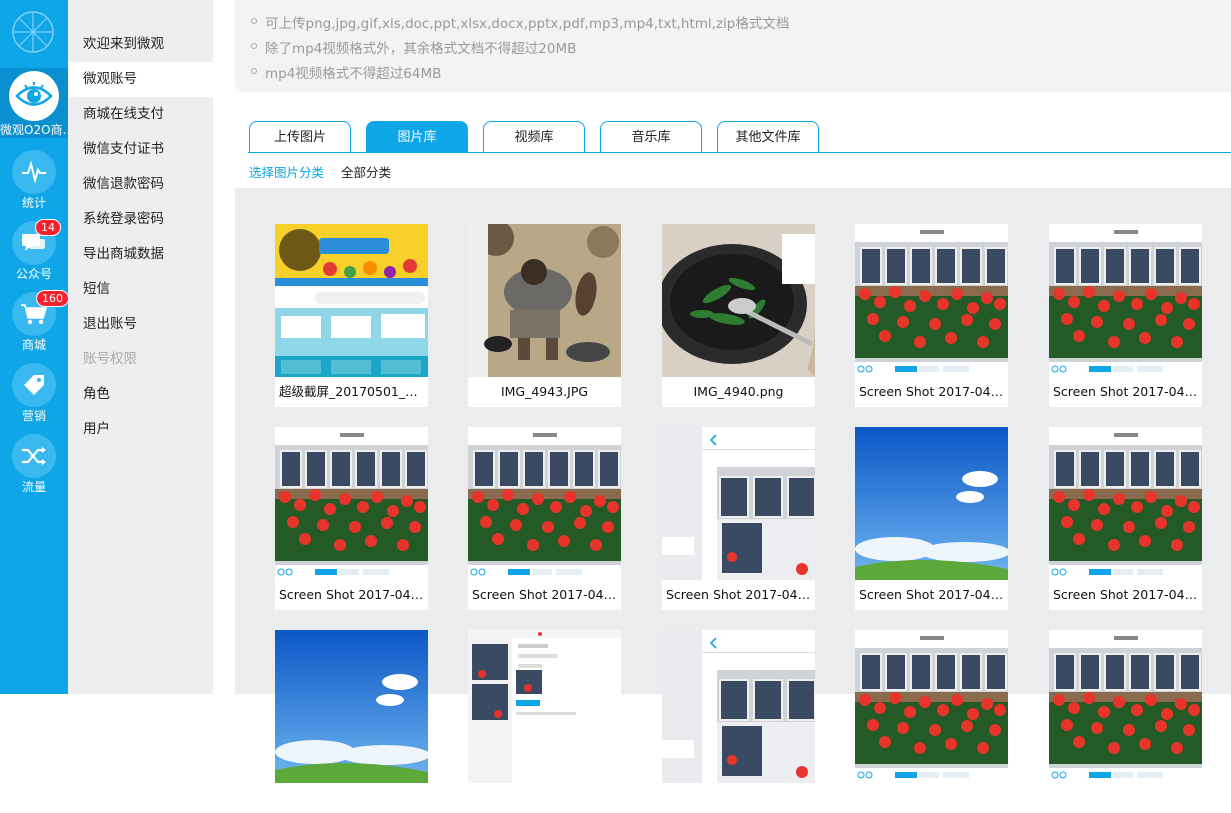 The width and height of the screenshot is (1231, 813). What do you see at coordinates (413, 47) in the screenshot?
I see `notice-item: 除了mp4视频格式外，其余格式文档不得超过20MB` at bounding box center [413, 47].